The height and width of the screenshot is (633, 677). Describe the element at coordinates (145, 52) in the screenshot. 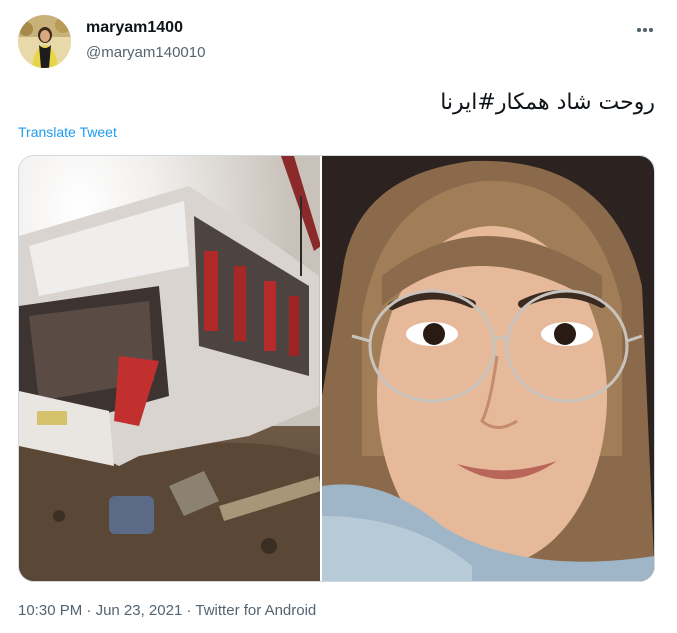

I see `author-handle: @maryam140010` at that location.